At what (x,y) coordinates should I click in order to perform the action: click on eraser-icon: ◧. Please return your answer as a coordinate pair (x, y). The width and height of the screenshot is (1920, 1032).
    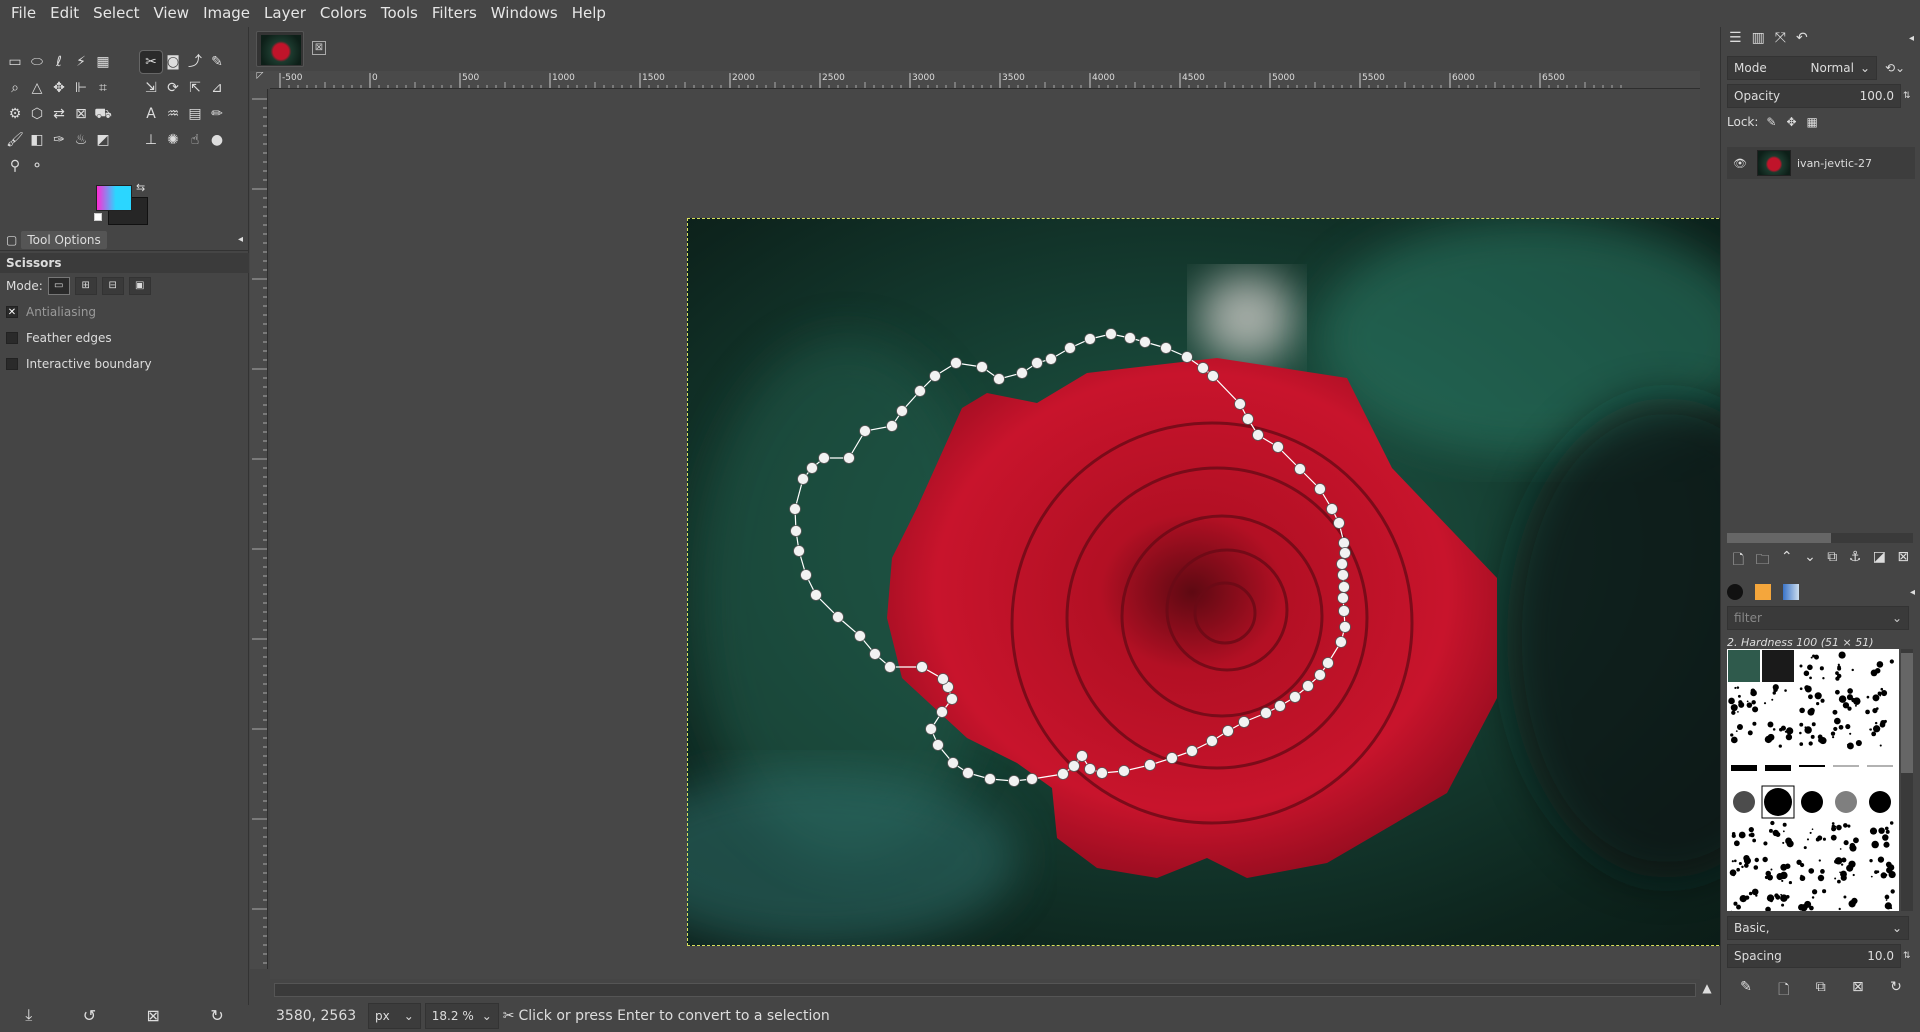
    Looking at the image, I should click on (37, 140).